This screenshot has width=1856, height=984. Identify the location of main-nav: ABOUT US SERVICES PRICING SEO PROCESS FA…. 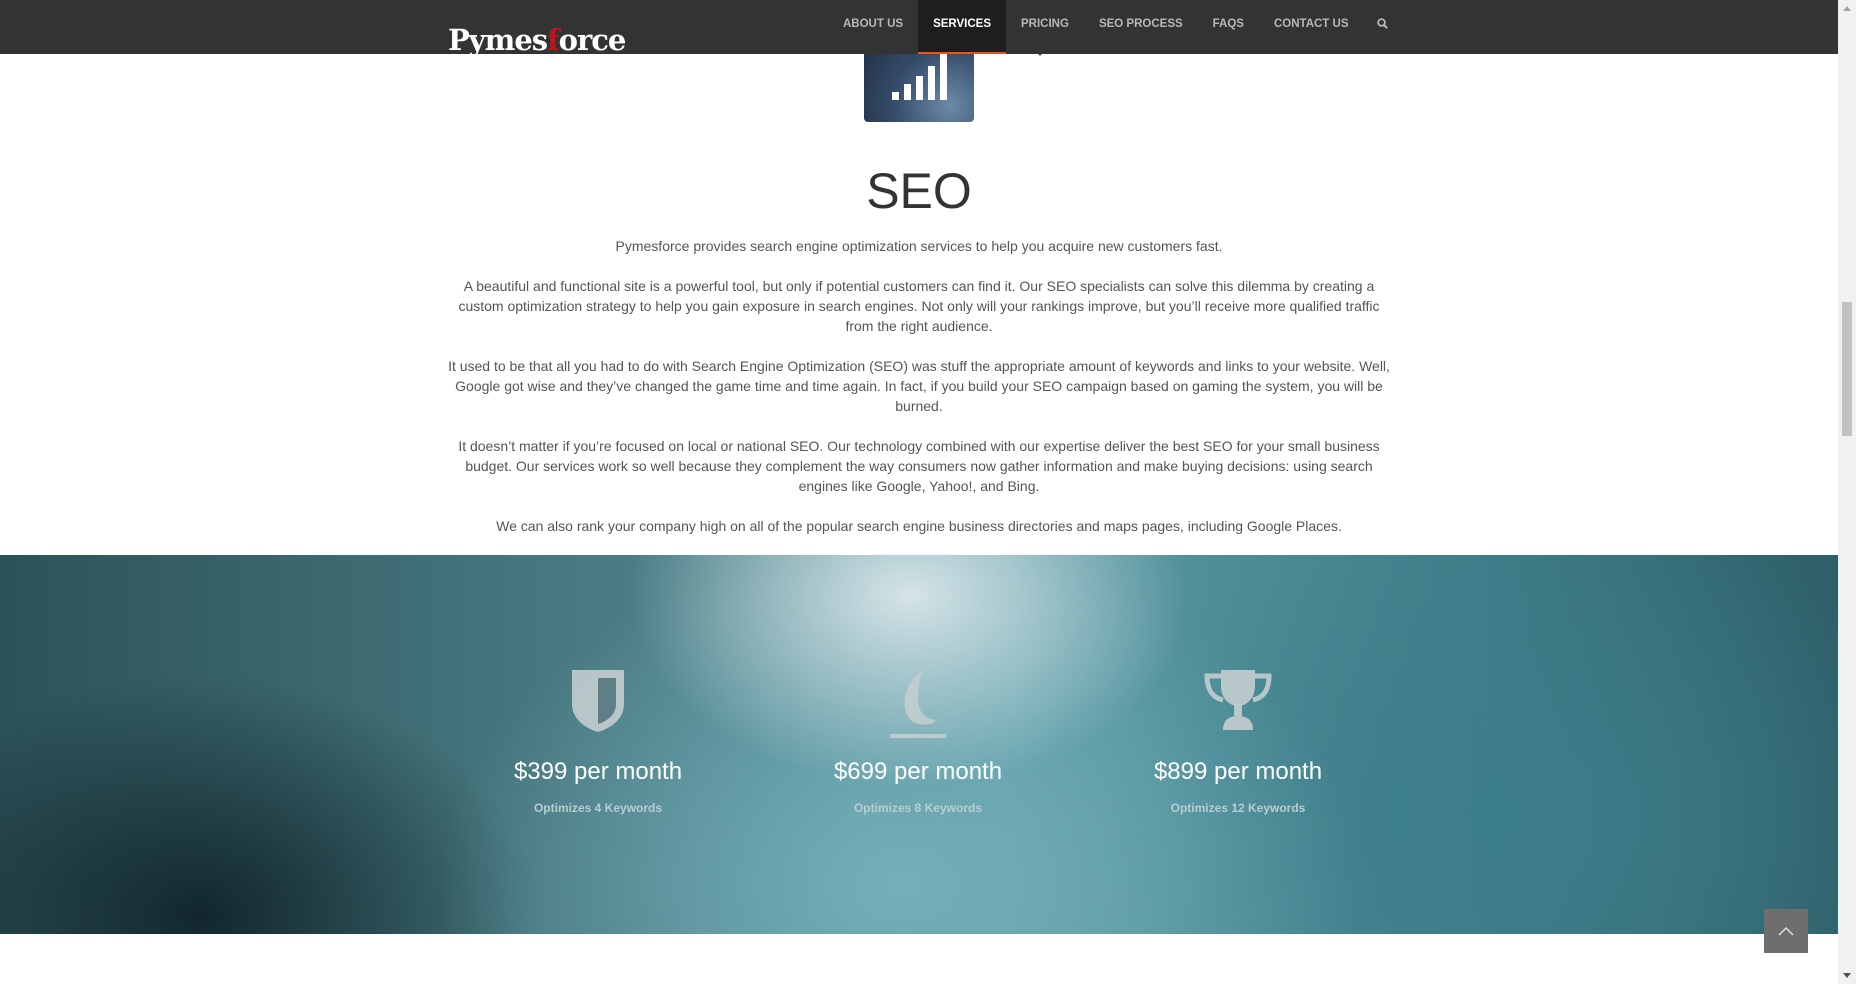
(1114, 27).